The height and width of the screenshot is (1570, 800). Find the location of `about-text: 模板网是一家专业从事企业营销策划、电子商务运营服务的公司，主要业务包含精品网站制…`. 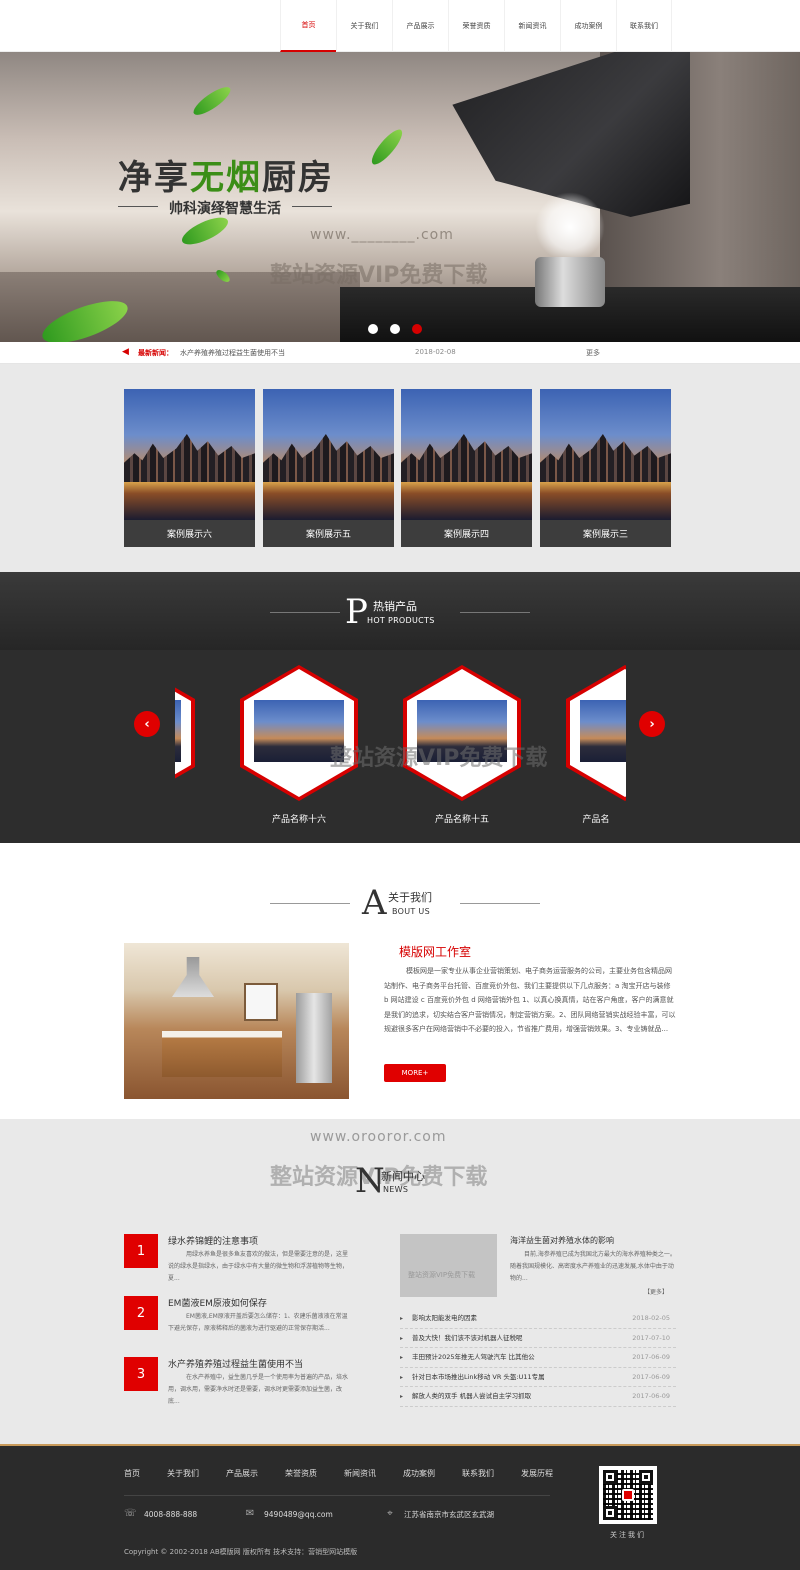

about-text: 模板网是一家专业从事企业营销策划、电子商务运营服务的公司，主要业务包含精品网站制… is located at coordinates (530, 1000).